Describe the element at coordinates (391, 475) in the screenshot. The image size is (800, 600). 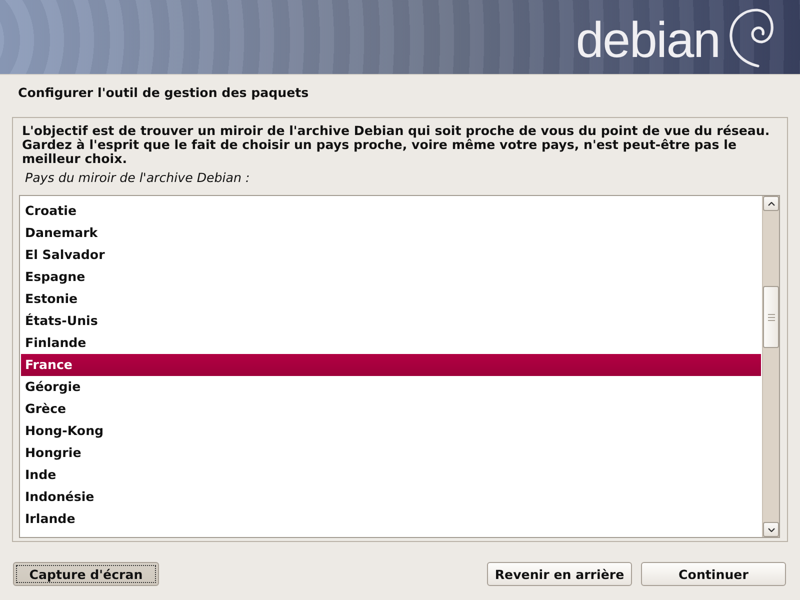
I see `country-list-item: Inde` at that location.